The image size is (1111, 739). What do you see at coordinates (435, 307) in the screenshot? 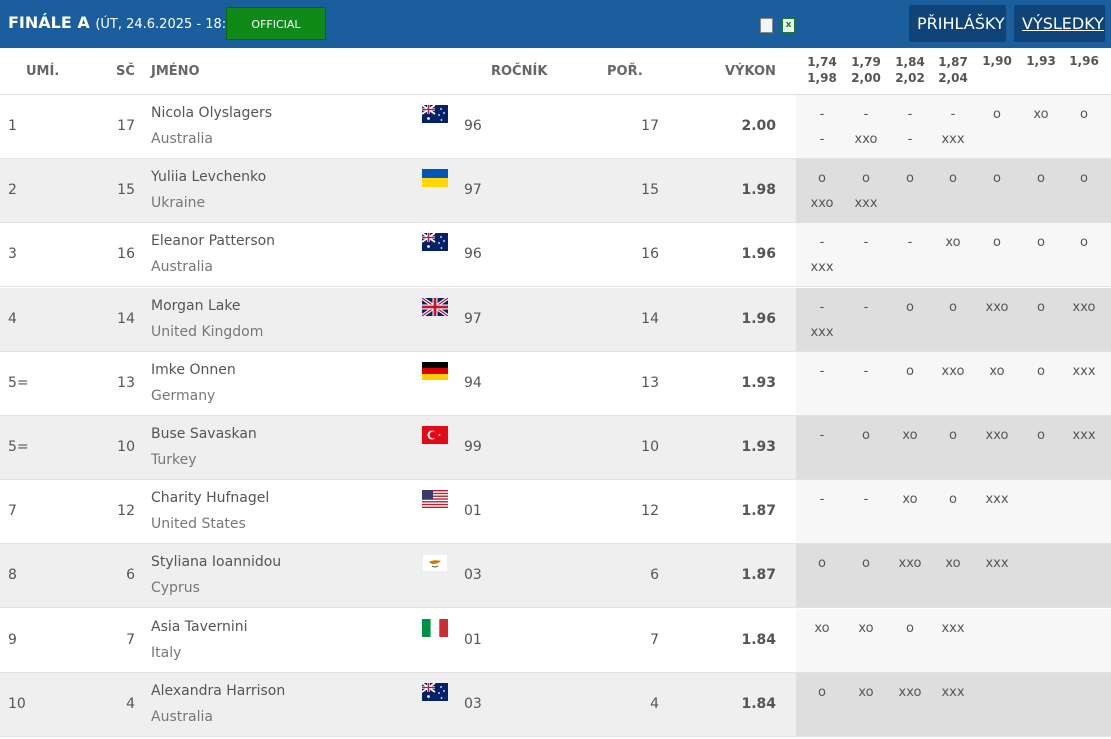
I see `flag-uk-icon` at bounding box center [435, 307].